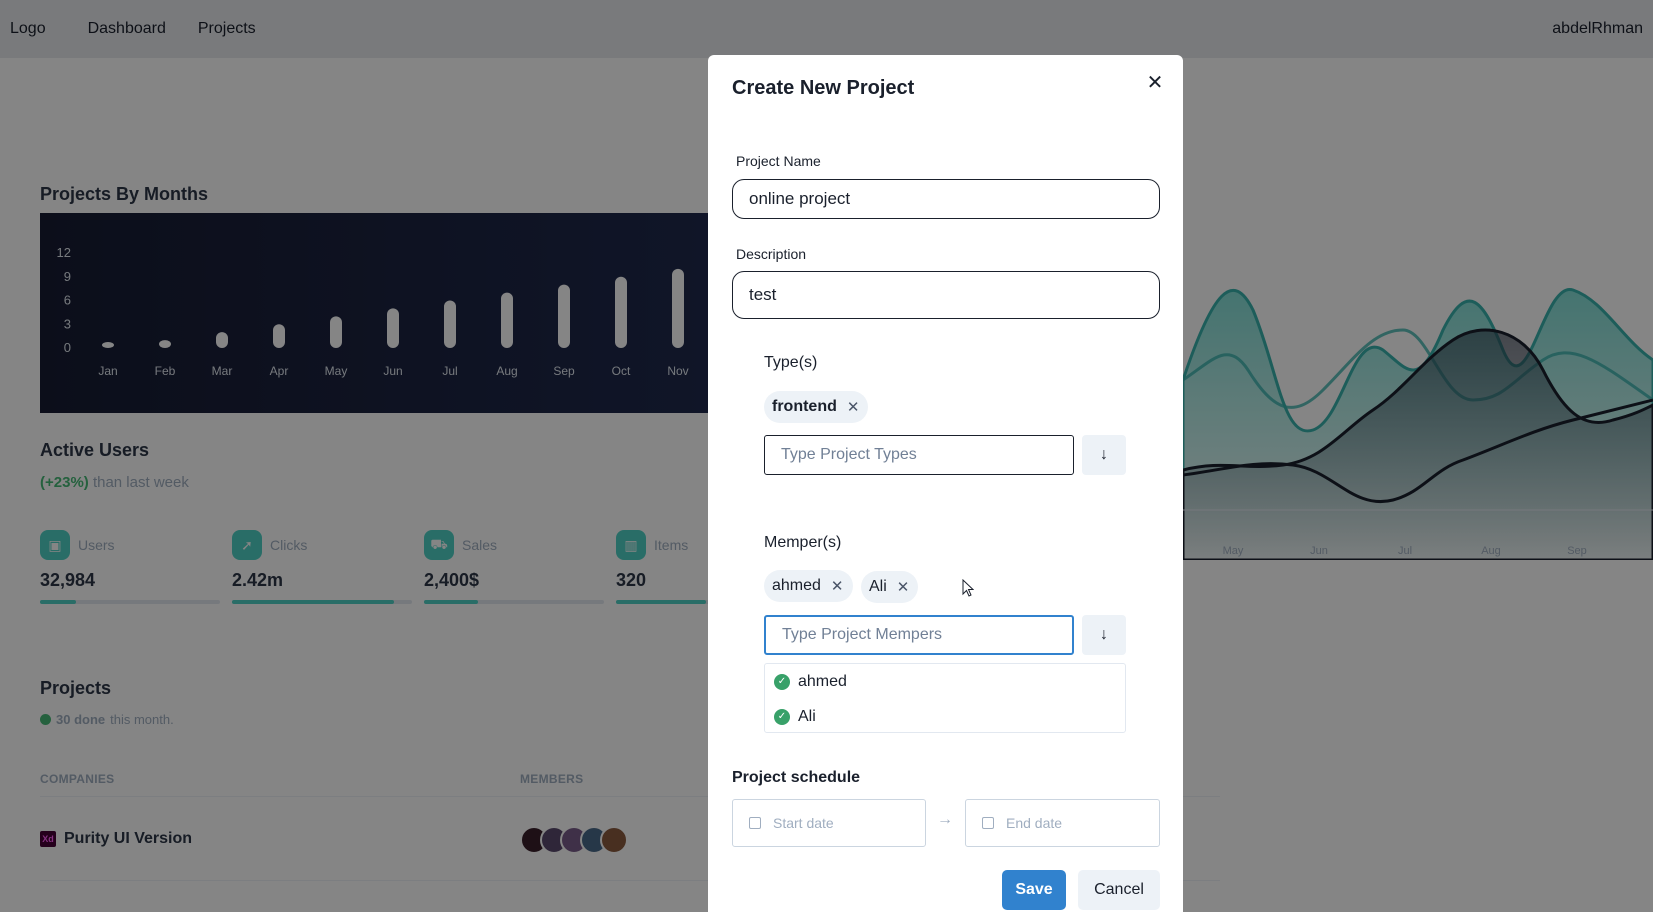 This screenshot has height=912, width=1653. What do you see at coordinates (945, 681) in the screenshot?
I see `member-option: ✓ ahmed` at bounding box center [945, 681].